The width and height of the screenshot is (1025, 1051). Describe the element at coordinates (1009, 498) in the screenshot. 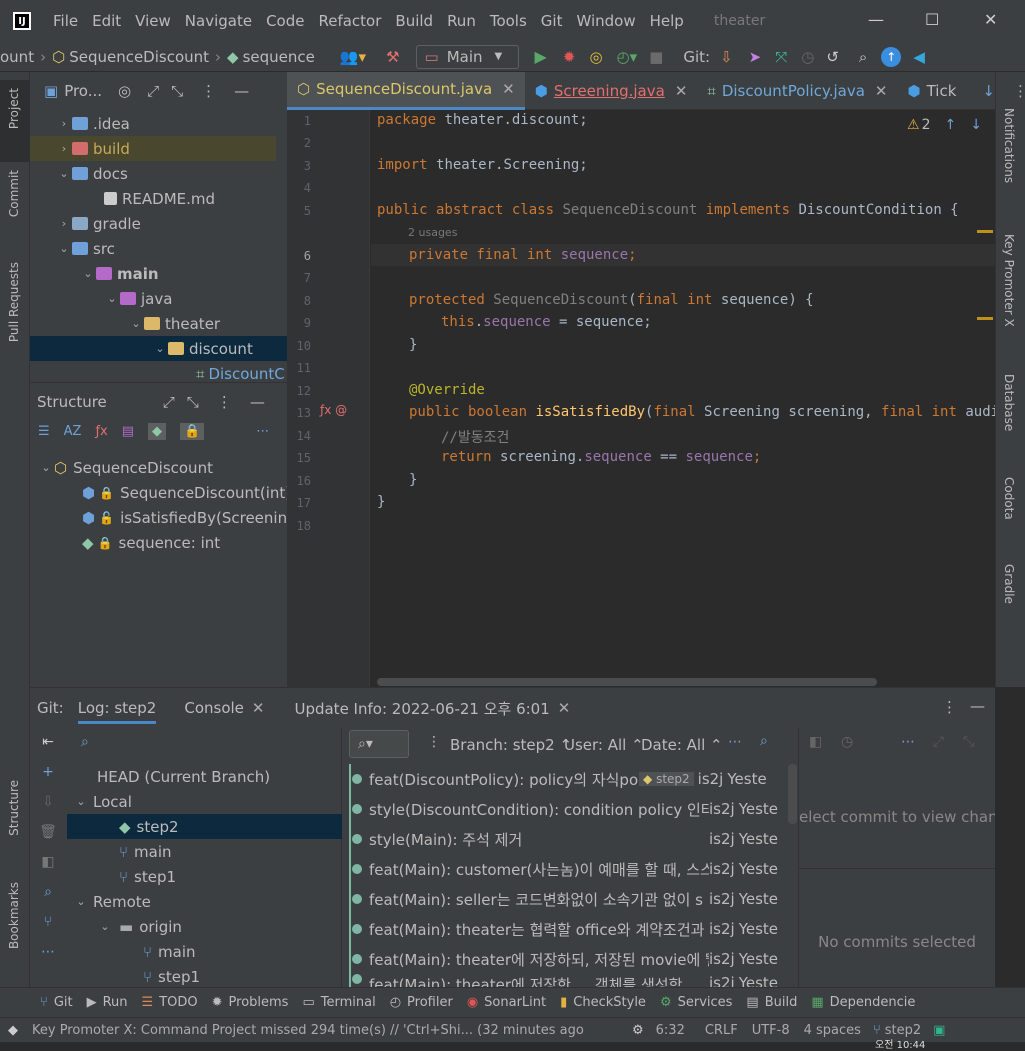

I see `codota-tool-button: Codota` at that location.